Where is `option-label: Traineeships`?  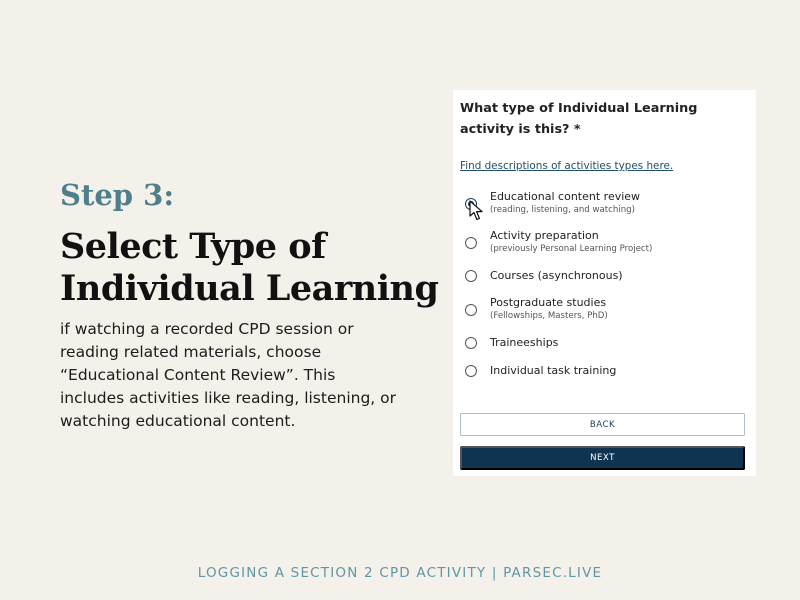
option-label: Traineeships is located at coordinates (524, 342).